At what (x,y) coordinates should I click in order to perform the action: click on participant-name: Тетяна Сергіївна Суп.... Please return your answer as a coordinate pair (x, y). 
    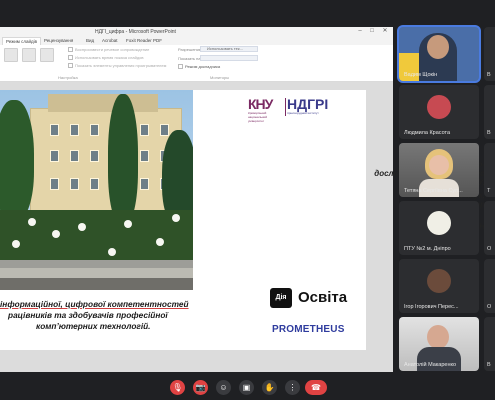
    Looking at the image, I should click on (433, 191).